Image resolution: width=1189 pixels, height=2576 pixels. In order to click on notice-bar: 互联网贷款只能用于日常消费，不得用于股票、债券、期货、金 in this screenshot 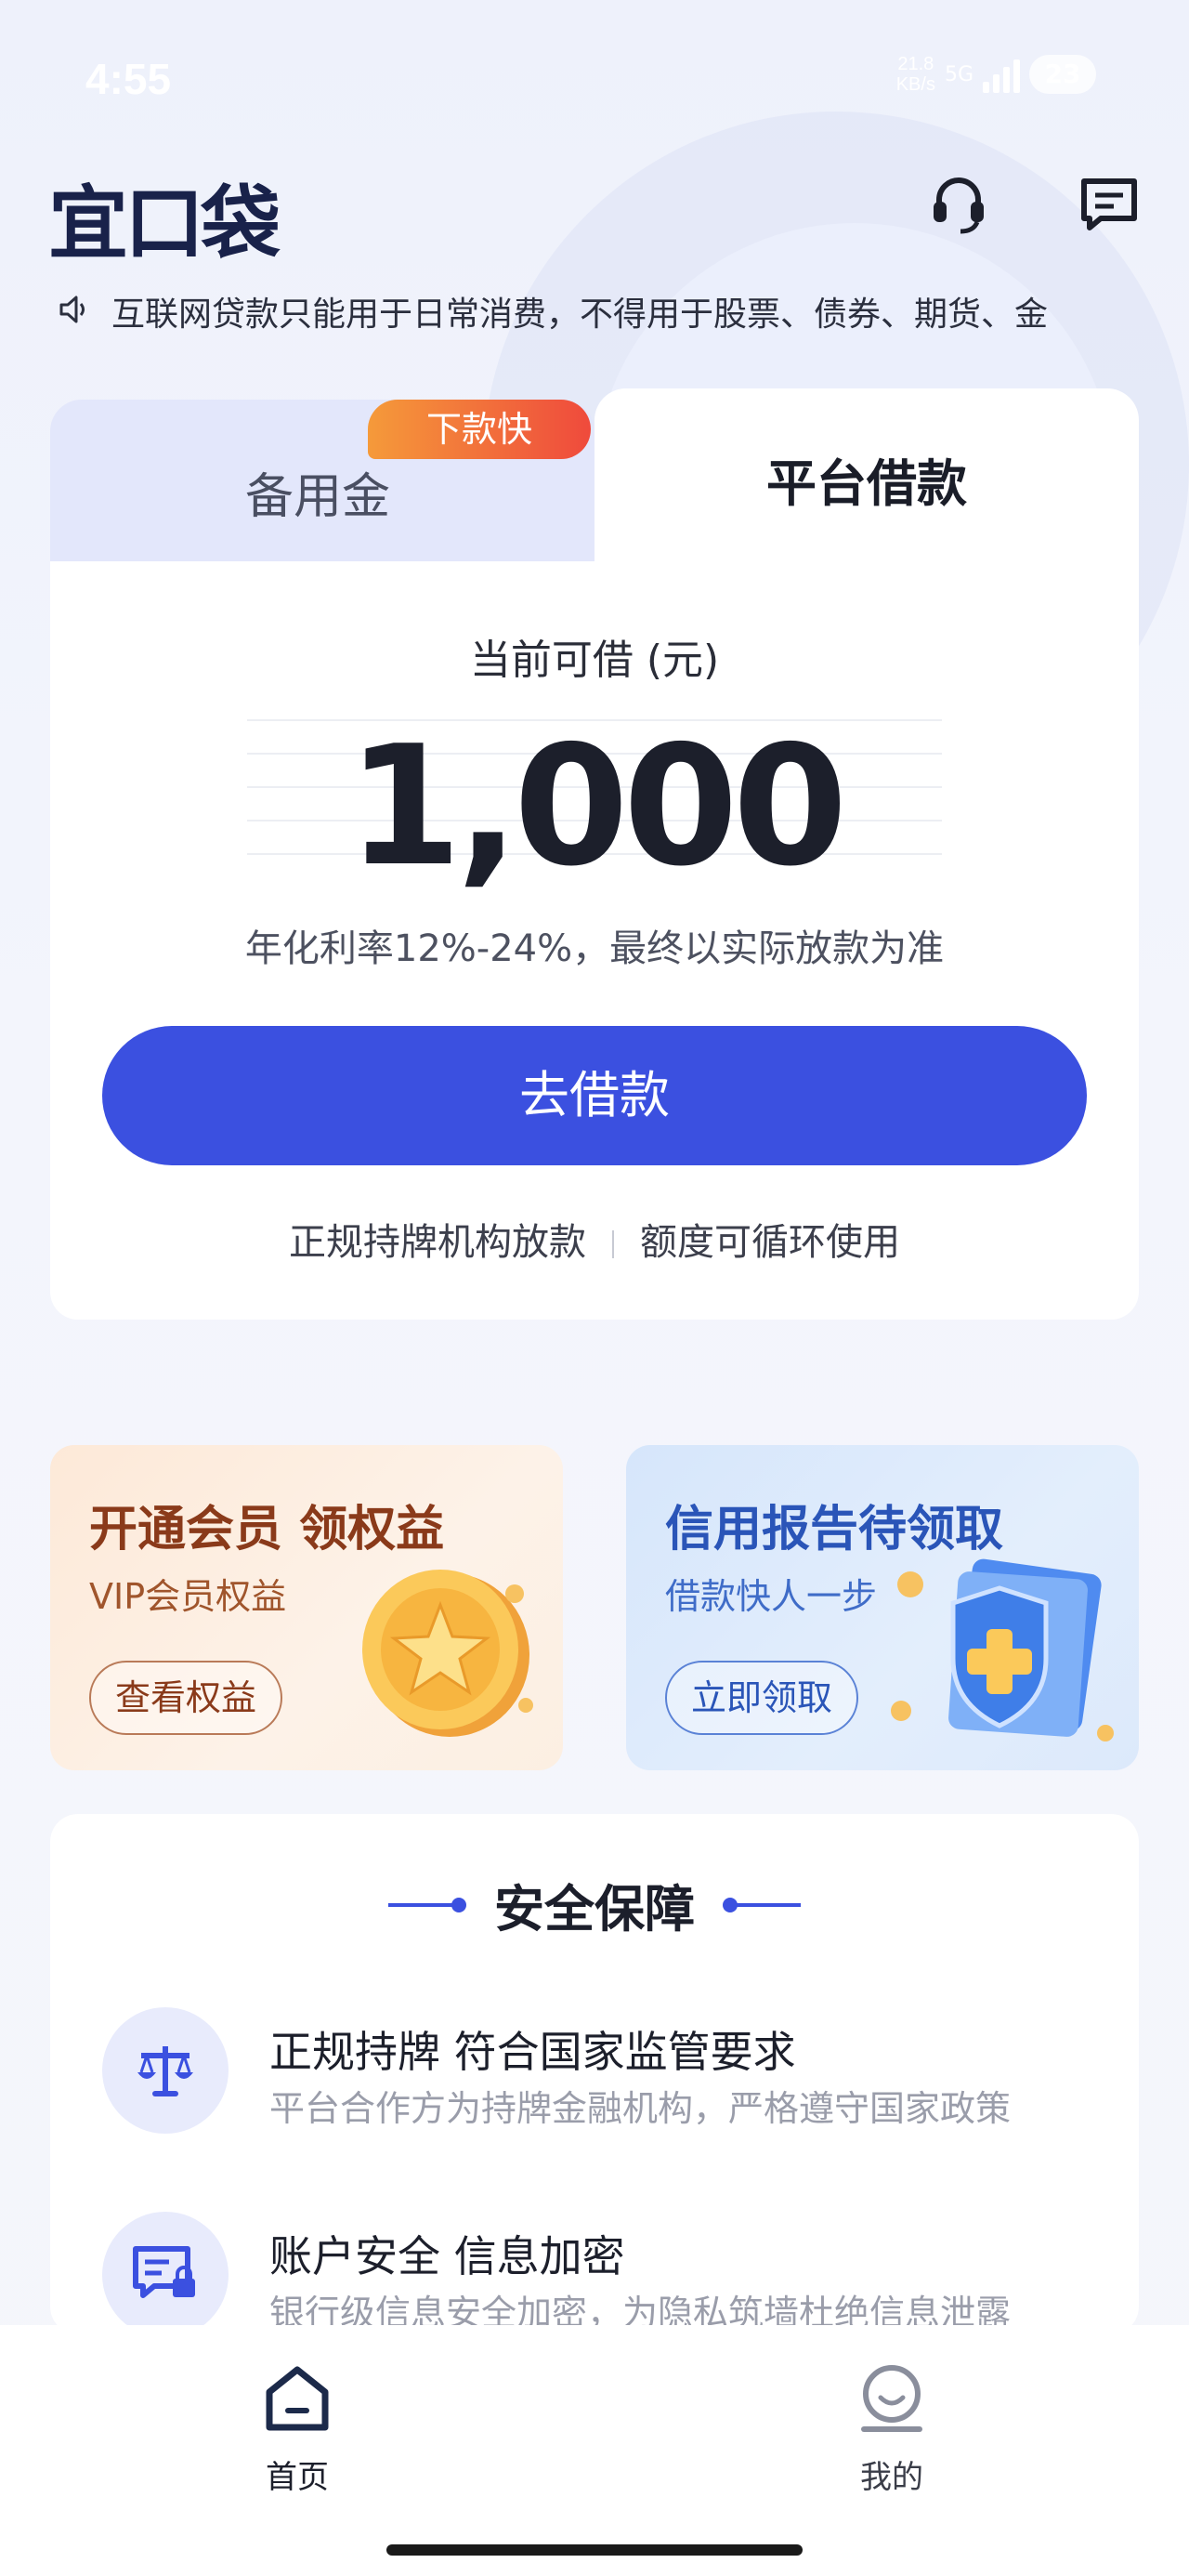, I will do `click(594, 311)`.